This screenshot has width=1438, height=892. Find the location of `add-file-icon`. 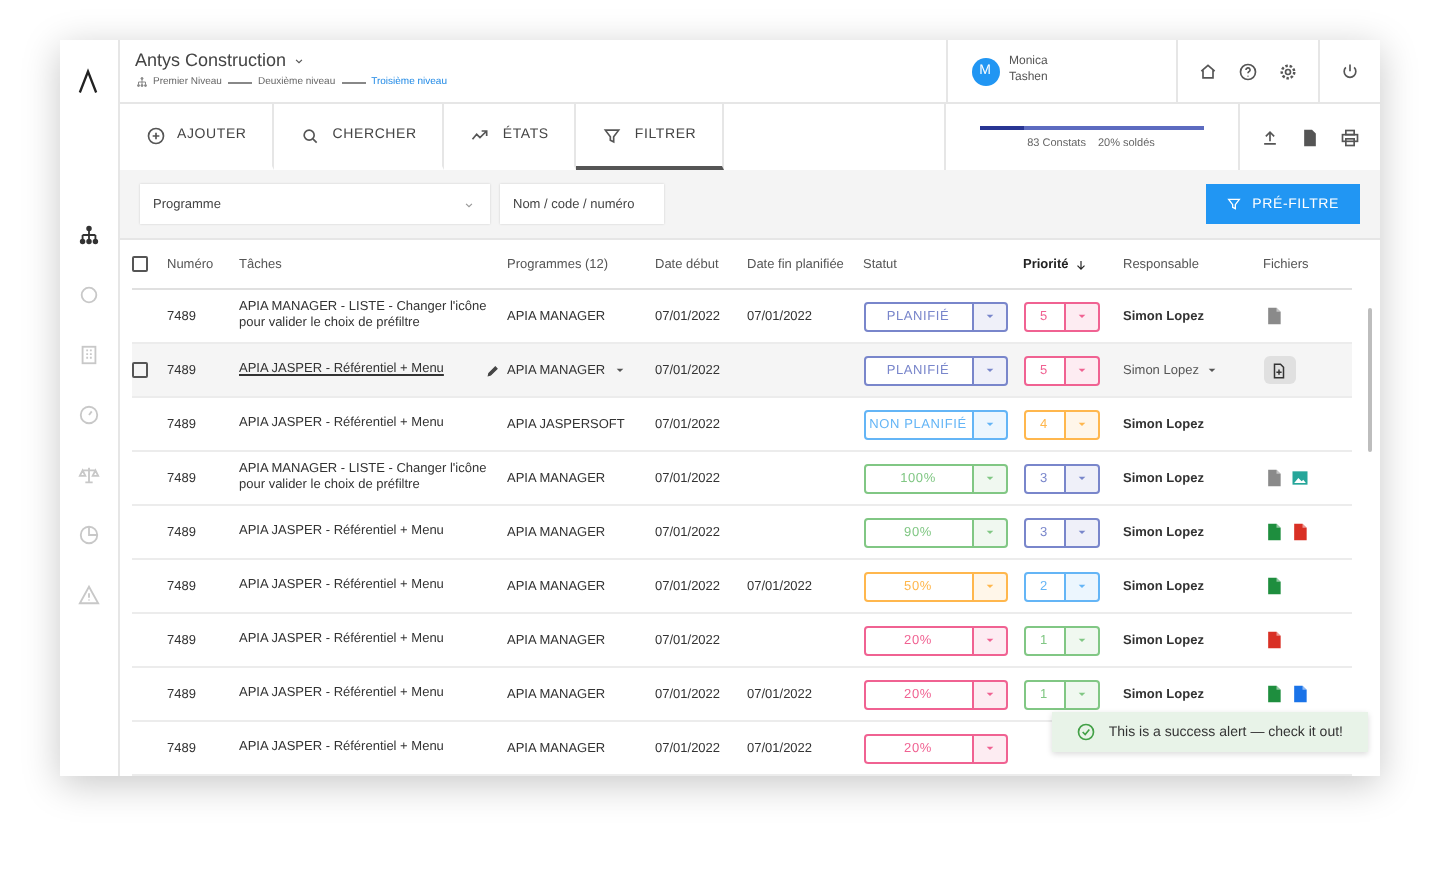

add-file-icon is located at coordinates (1279, 370).